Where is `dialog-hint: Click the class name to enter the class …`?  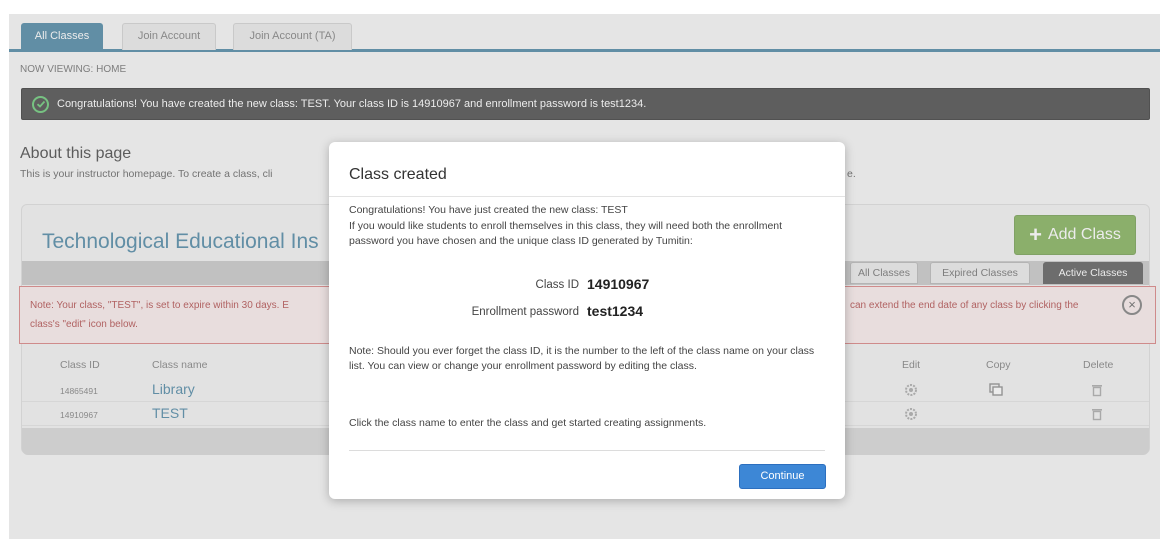
dialog-hint: Click the class name to enter the class … is located at coordinates (528, 423).